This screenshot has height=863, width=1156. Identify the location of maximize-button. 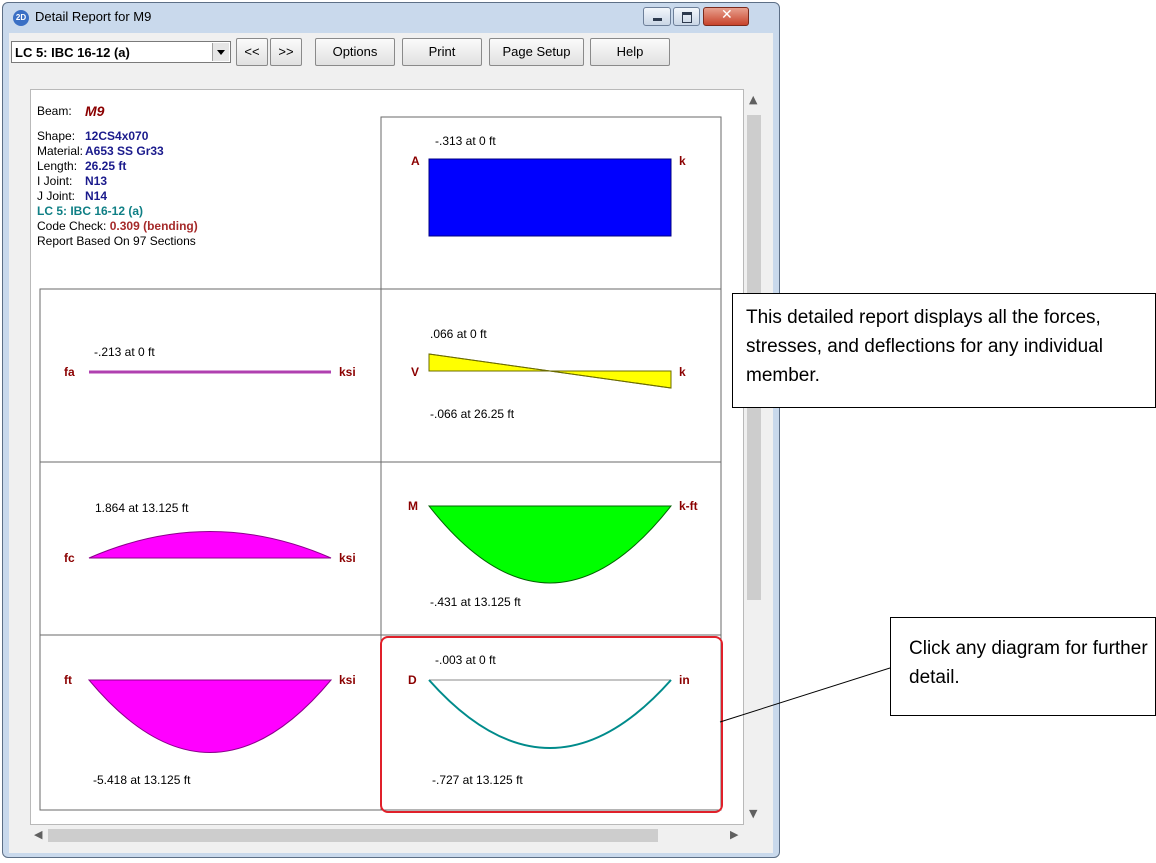
(686, 16).